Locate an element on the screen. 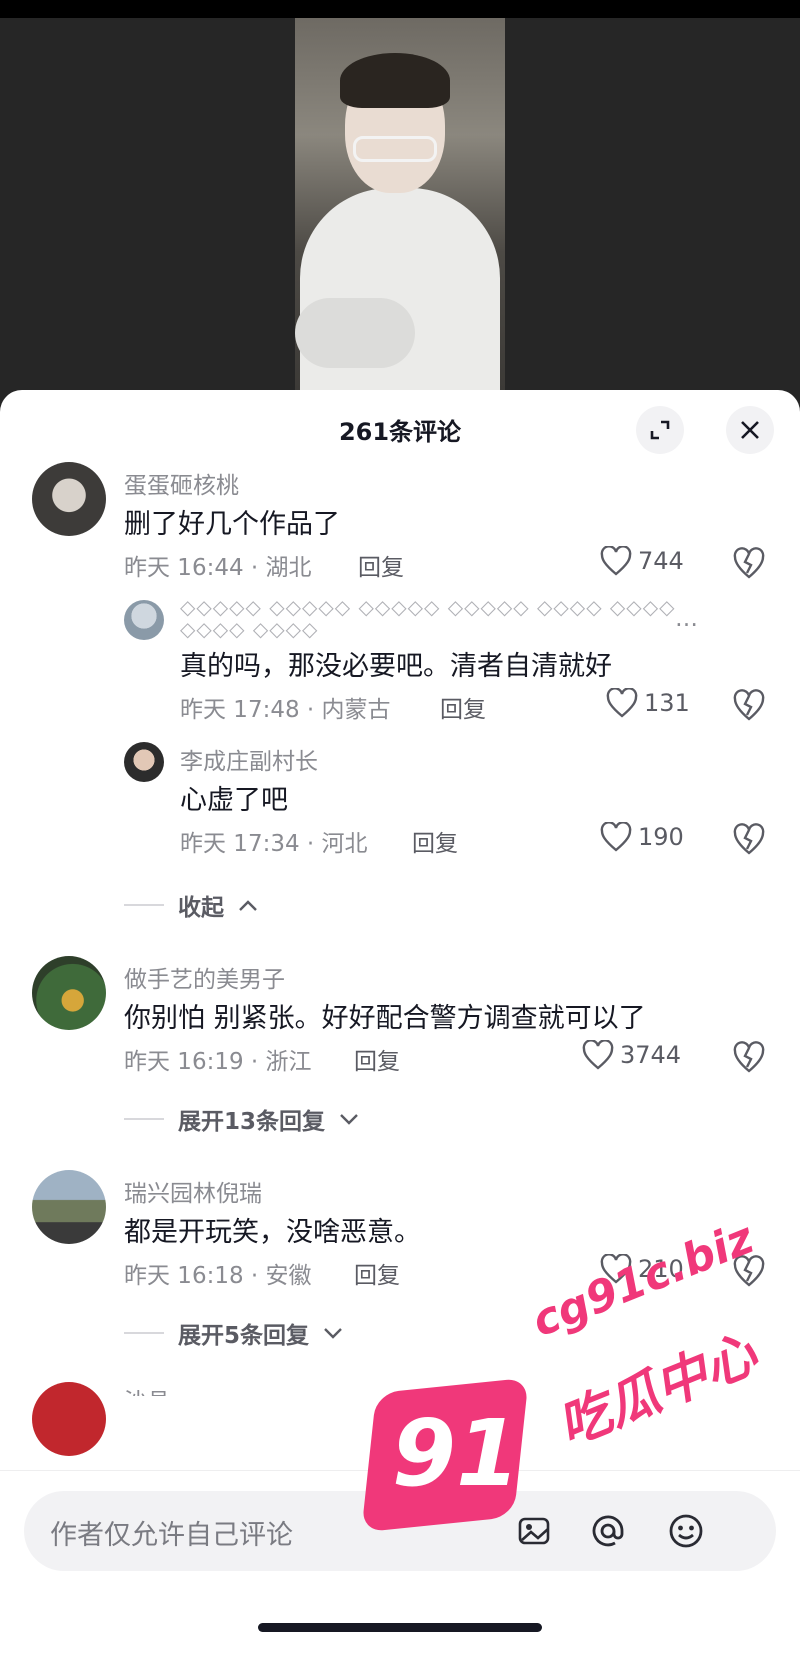  expand-replies-toggle: 展开5条回复 is located at coordinates (233, 1333).